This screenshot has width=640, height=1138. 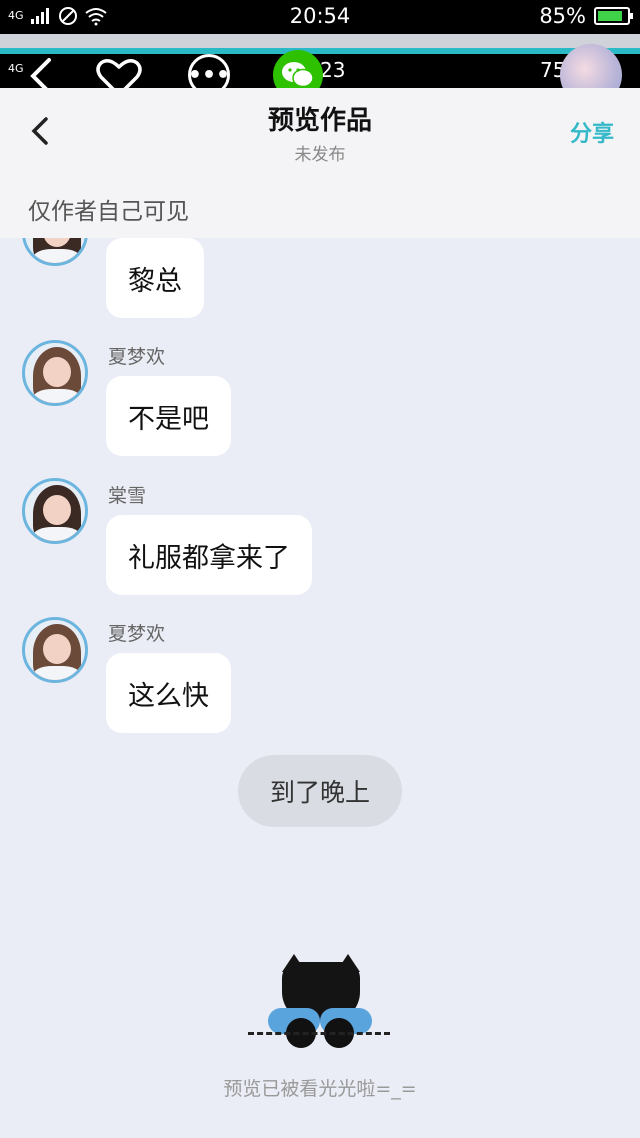 I want to click on visibility-notice-text: 仅作者自己可见, so click(x=108, y=212).